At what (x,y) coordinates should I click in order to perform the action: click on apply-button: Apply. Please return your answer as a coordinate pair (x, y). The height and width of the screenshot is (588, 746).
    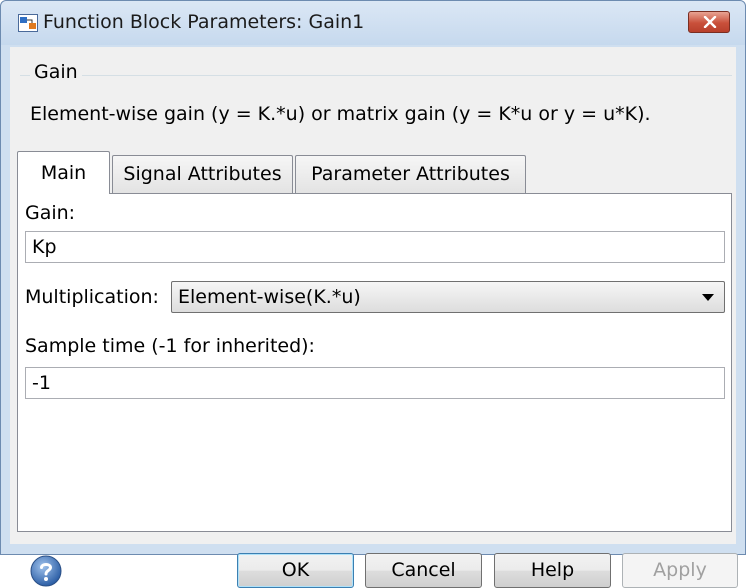
    Looking at the image, I should click on (680, 570).